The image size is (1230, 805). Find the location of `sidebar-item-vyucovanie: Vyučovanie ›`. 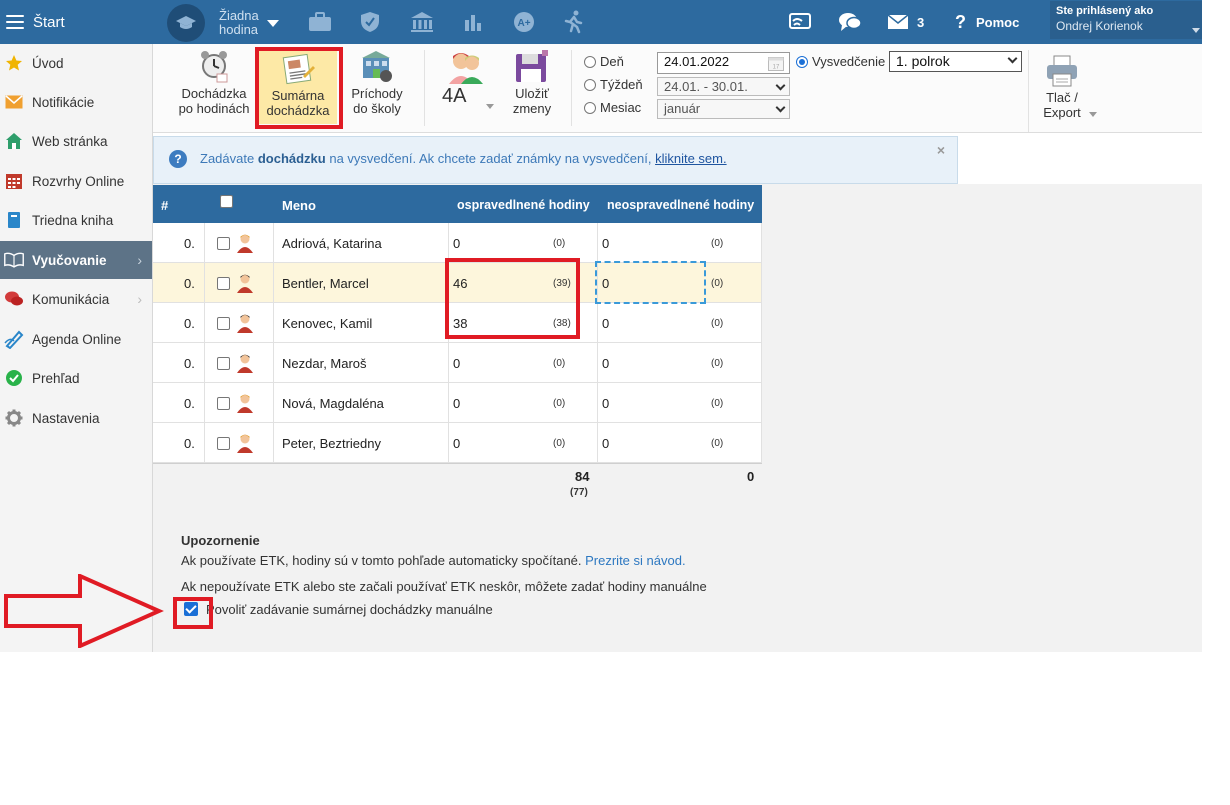

sidebar-item-vyucovanie: Vyučovanie › is located at coordinates (76, 260).